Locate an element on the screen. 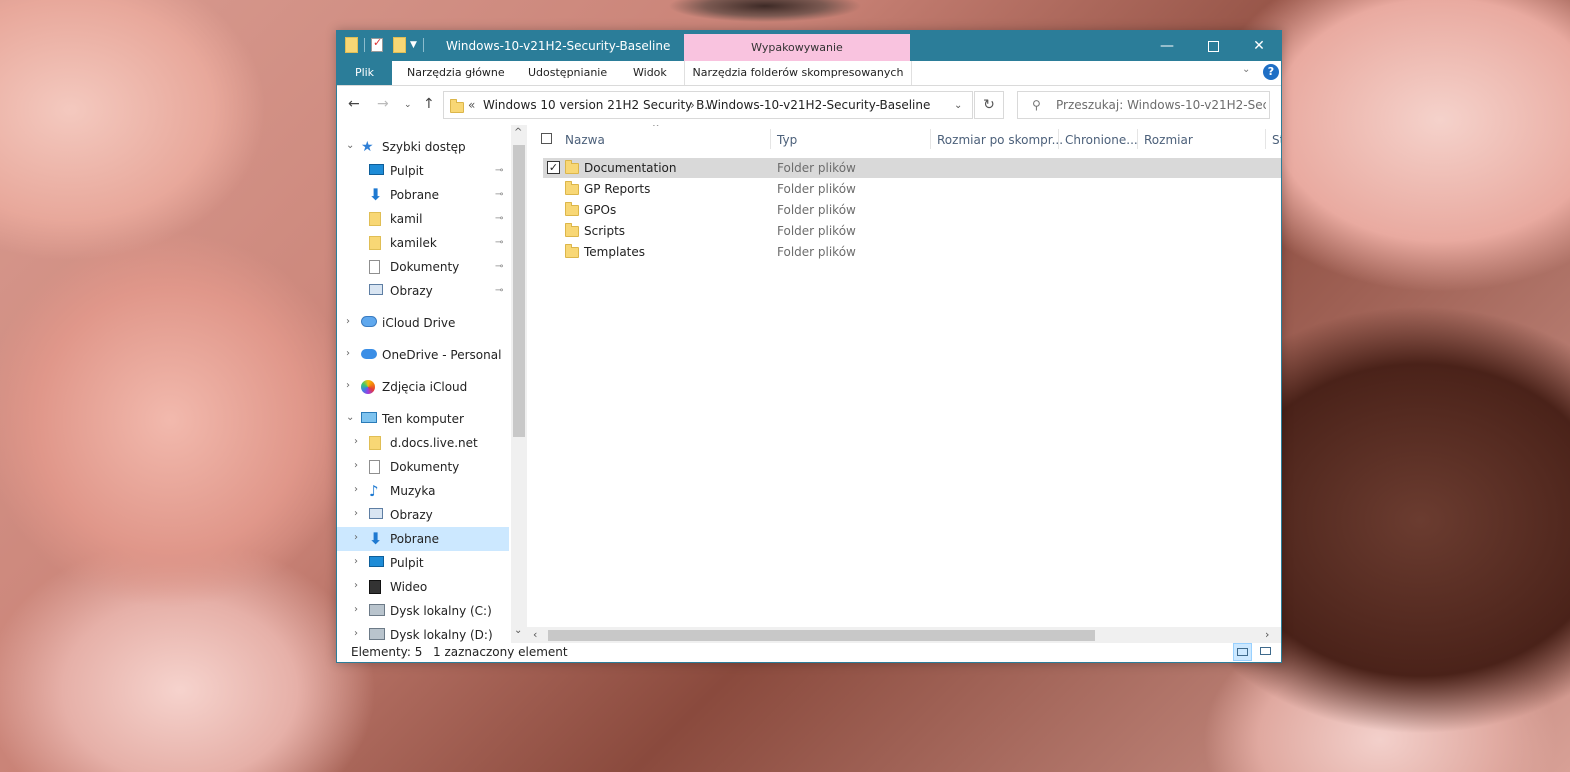  table-row: GPOs Folder plików is located at coordinates (912, 210).